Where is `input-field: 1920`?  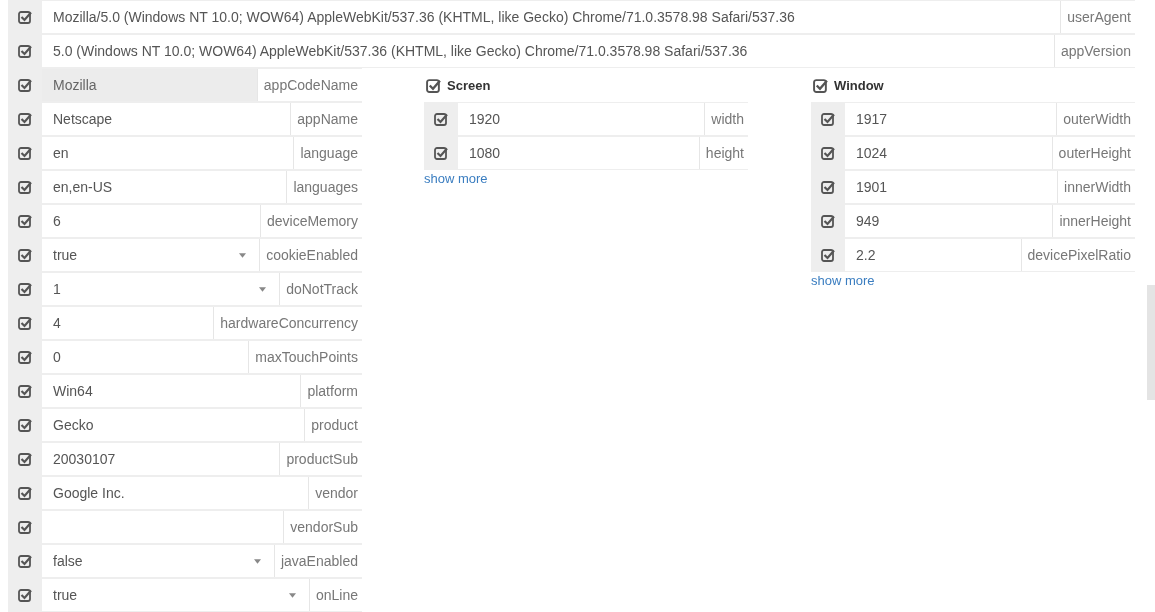
input-field: 1920 is located at coordinates (581, 119).